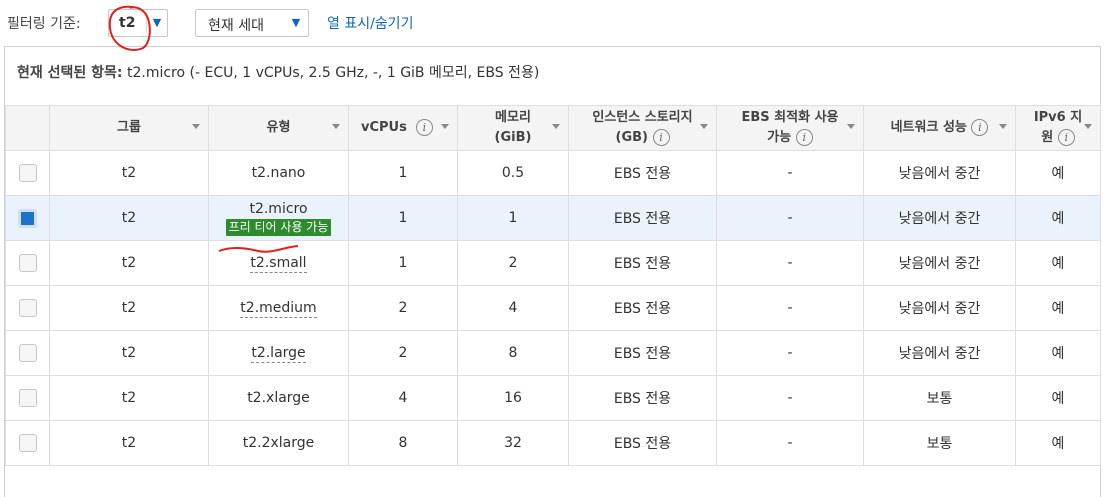  Describe the element at coordinates (384, 127) in the screenshot. I see `column-label: vCPUs` at that location.